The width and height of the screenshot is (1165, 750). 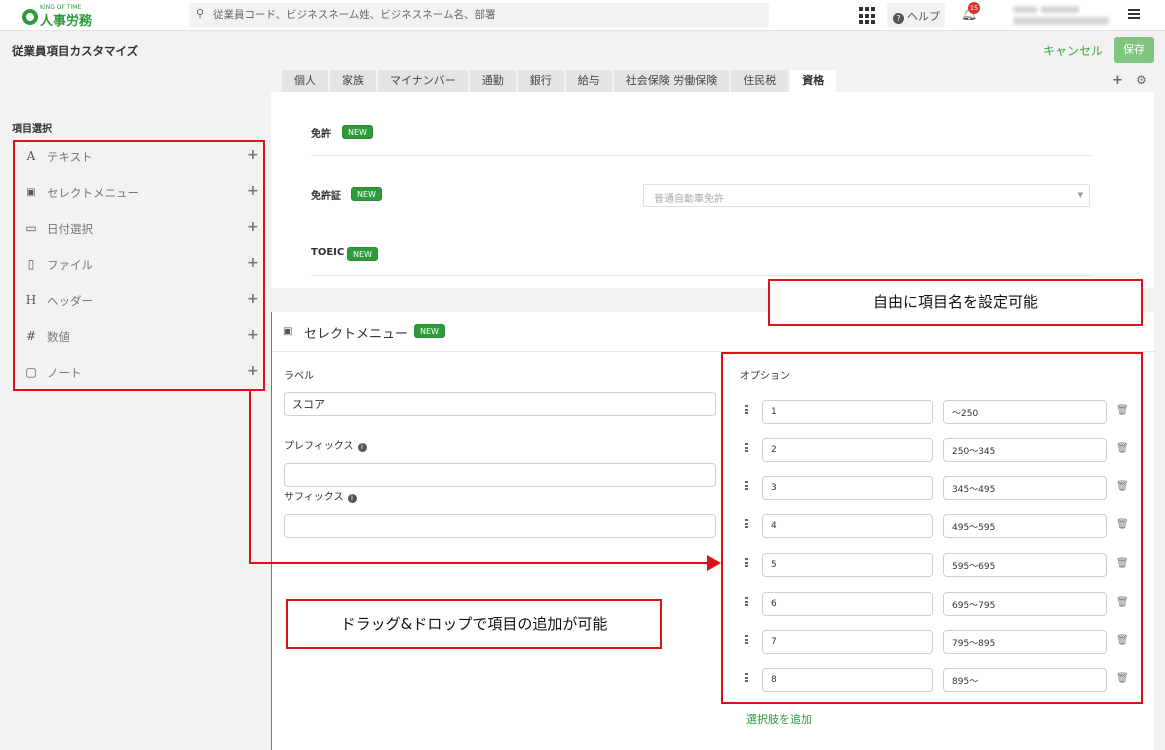 What do you see at coordinates (32, 129) in the screenshot?
I see `item-selection-heading: 項目選択` at bounding box center [32, 129].